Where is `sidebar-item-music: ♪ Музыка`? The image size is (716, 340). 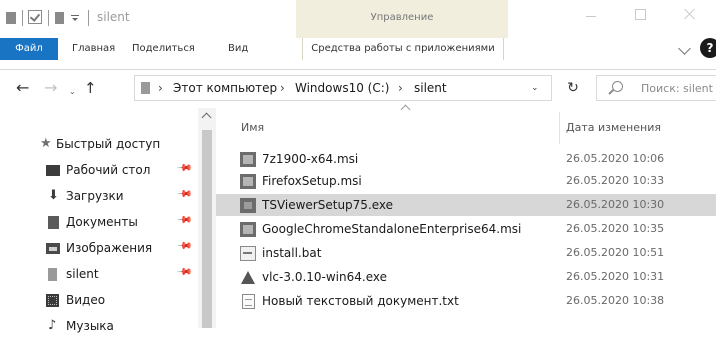
sidebar-item-music: ♪ Музыка is located at coordinates (98, 327).